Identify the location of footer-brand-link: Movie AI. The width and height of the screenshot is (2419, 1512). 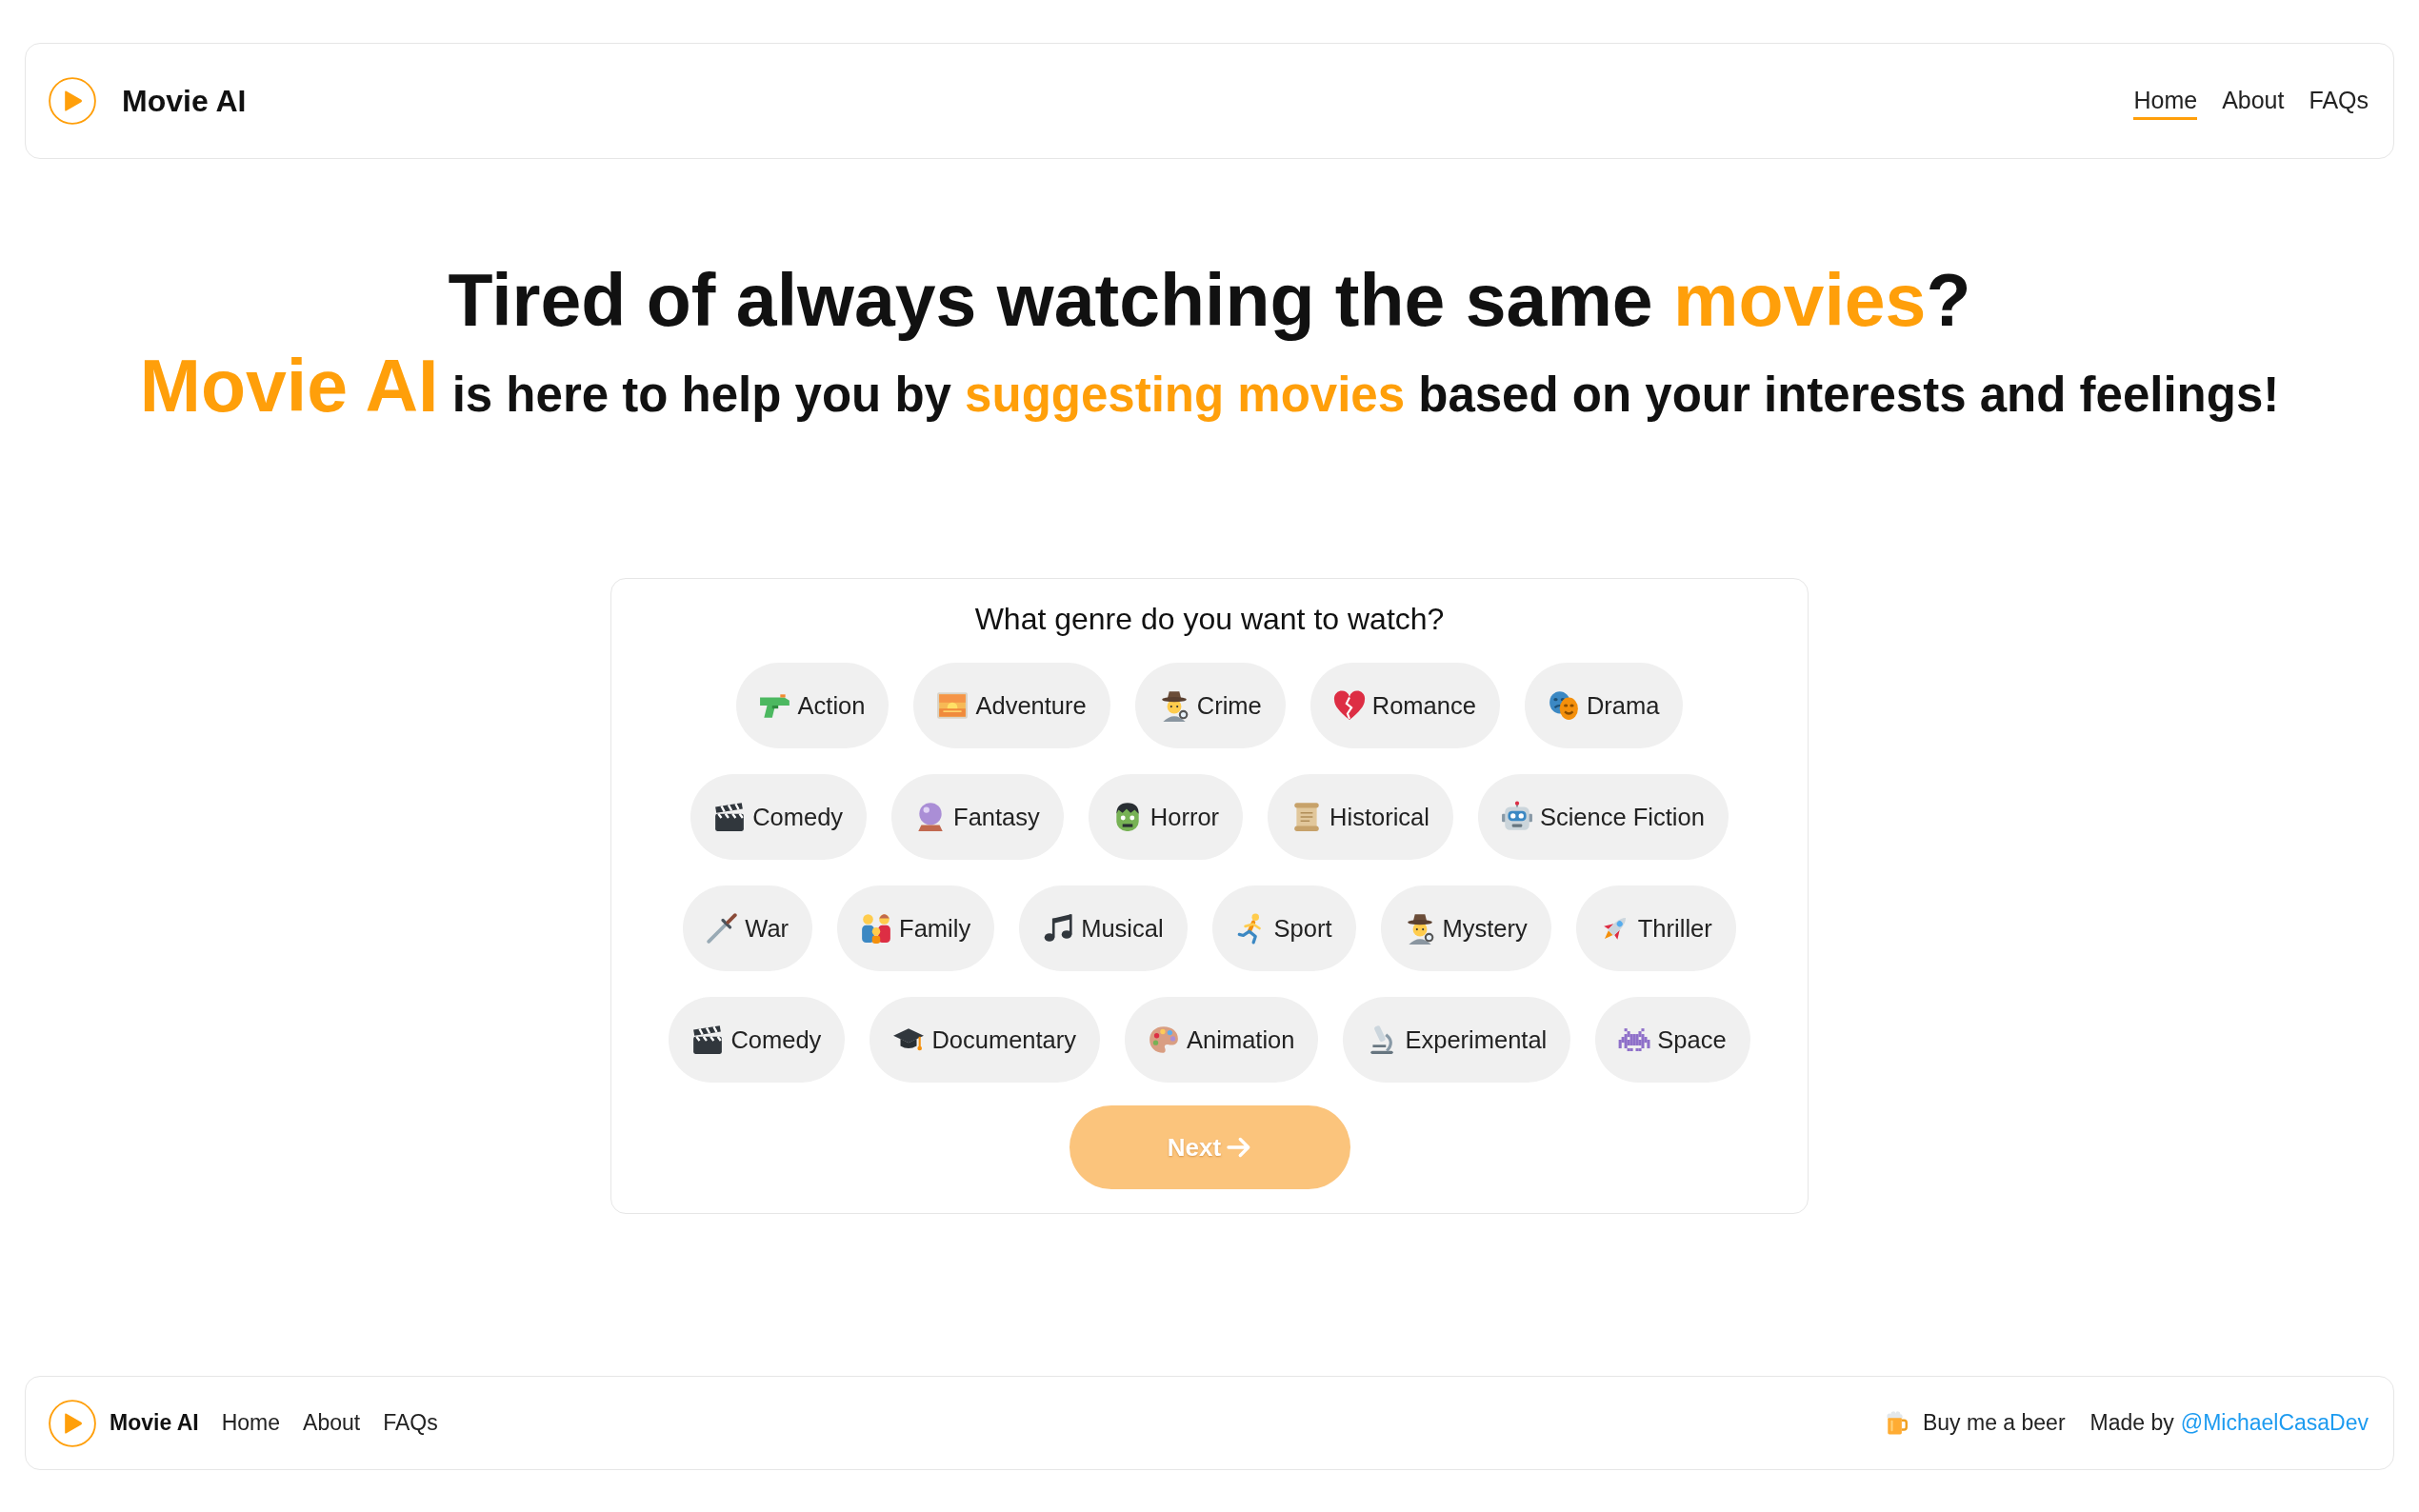
(124, 1423).